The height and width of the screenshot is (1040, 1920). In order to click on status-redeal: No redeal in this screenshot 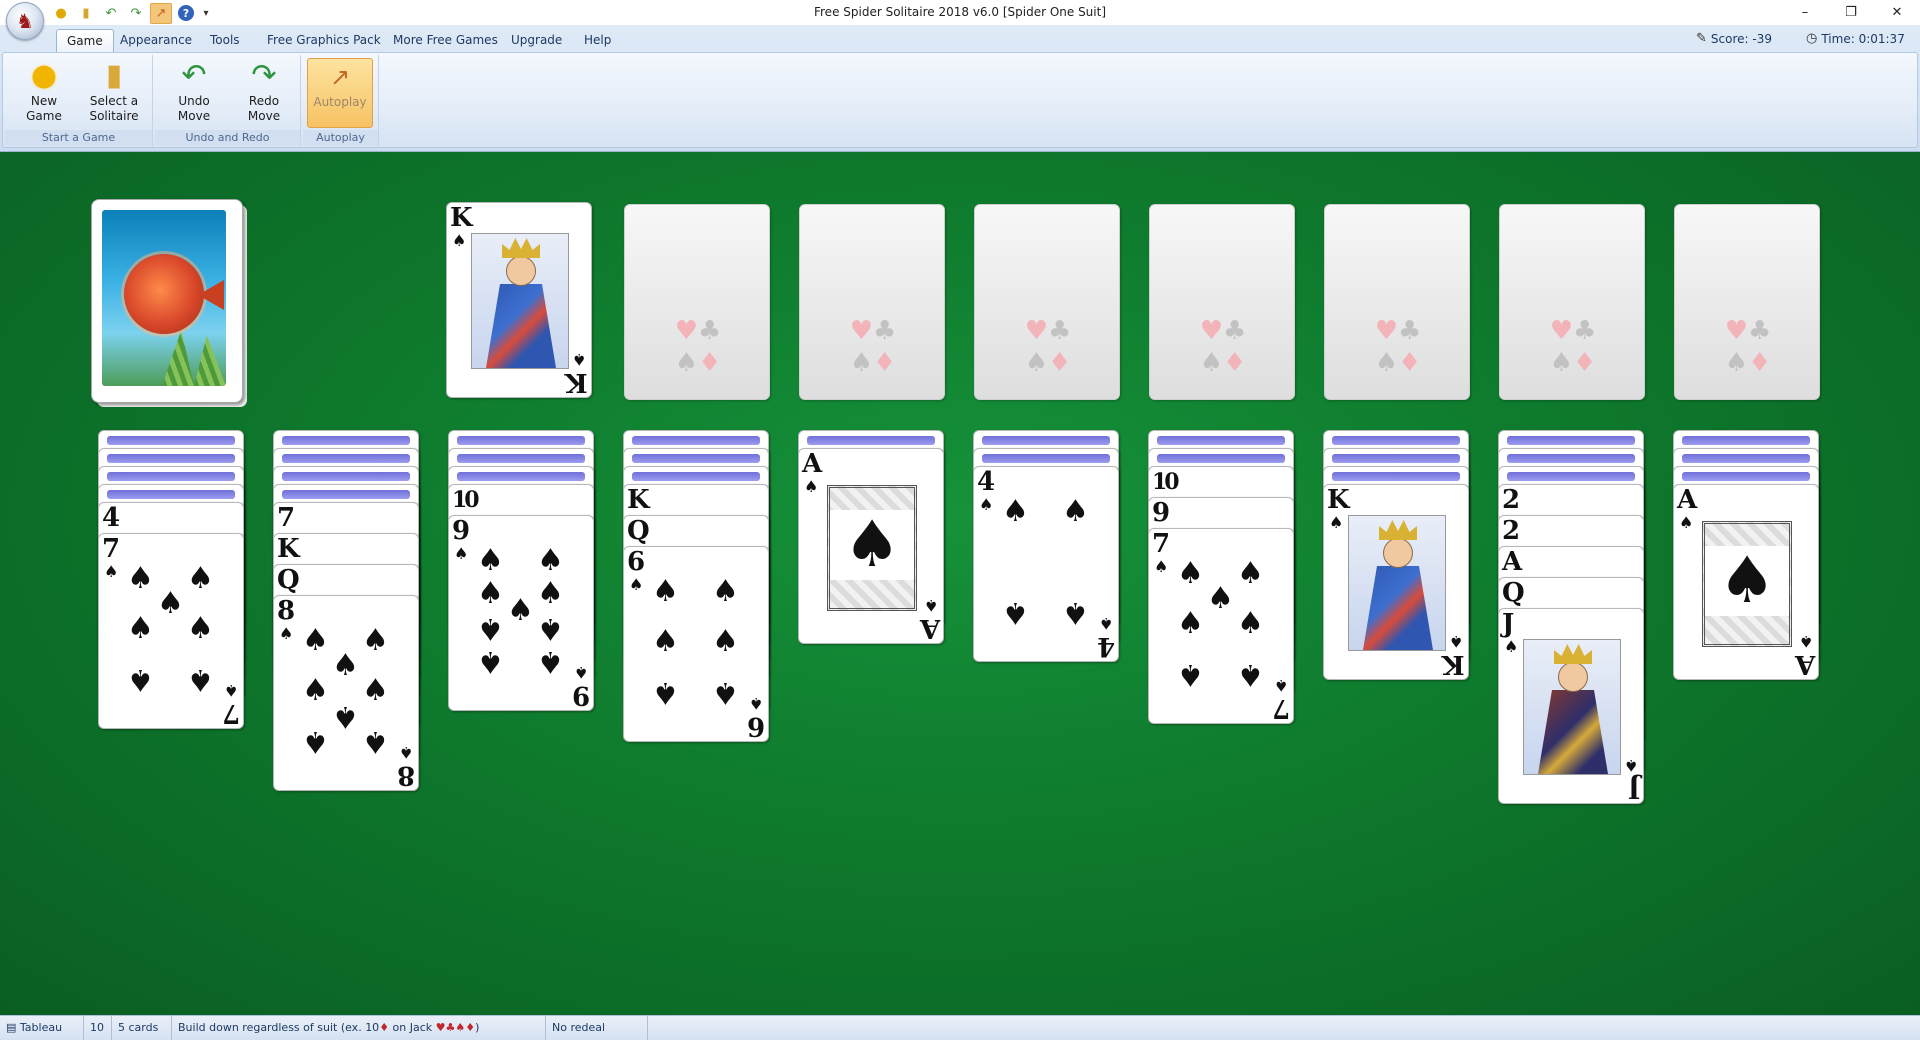, I will do `click(597, 1028)`.